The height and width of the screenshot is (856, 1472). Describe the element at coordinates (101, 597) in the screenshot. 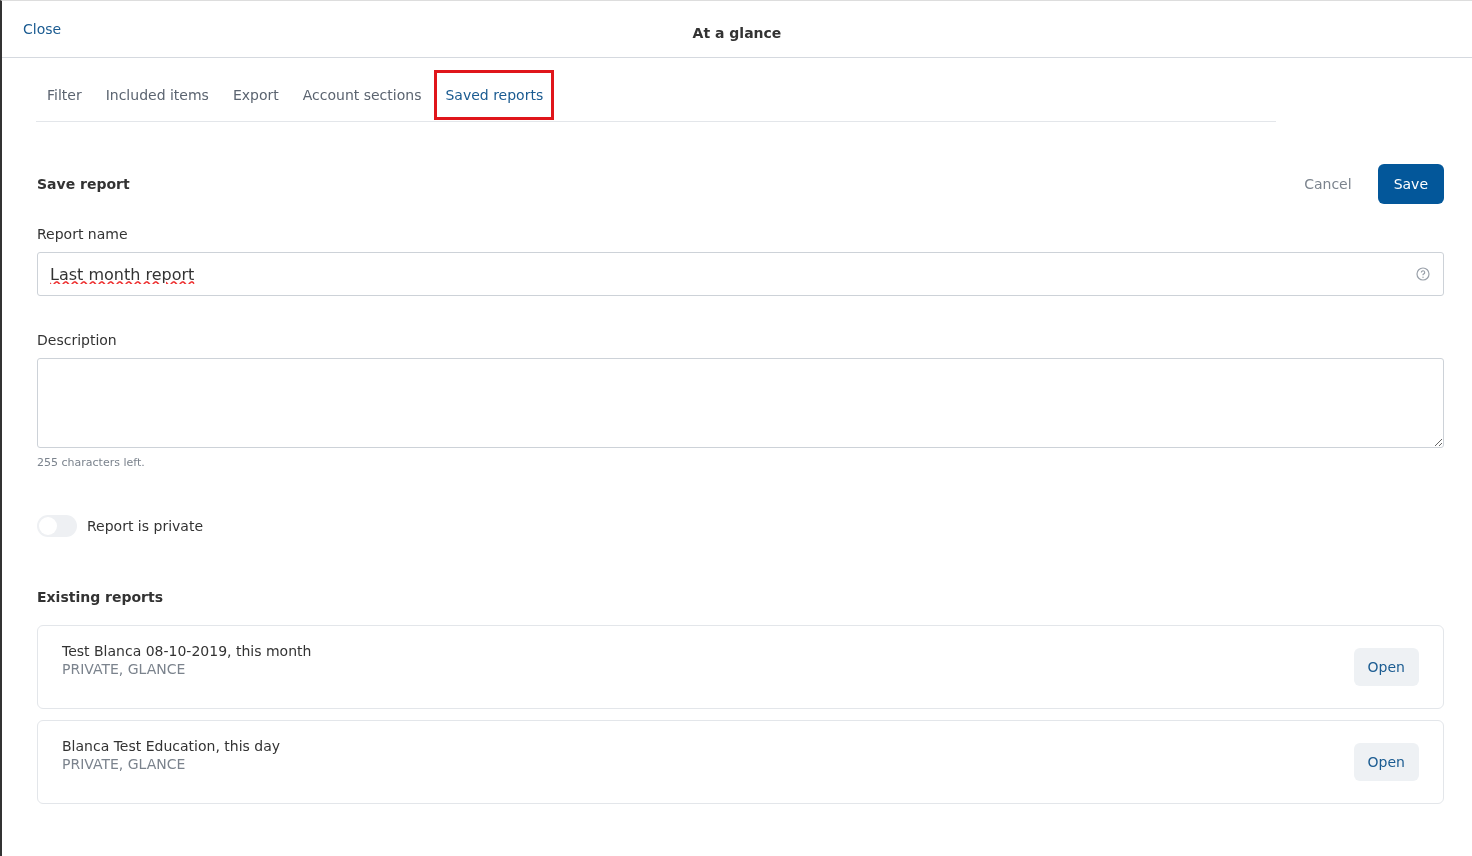

I see `section-heading: Existing reports` at that location.